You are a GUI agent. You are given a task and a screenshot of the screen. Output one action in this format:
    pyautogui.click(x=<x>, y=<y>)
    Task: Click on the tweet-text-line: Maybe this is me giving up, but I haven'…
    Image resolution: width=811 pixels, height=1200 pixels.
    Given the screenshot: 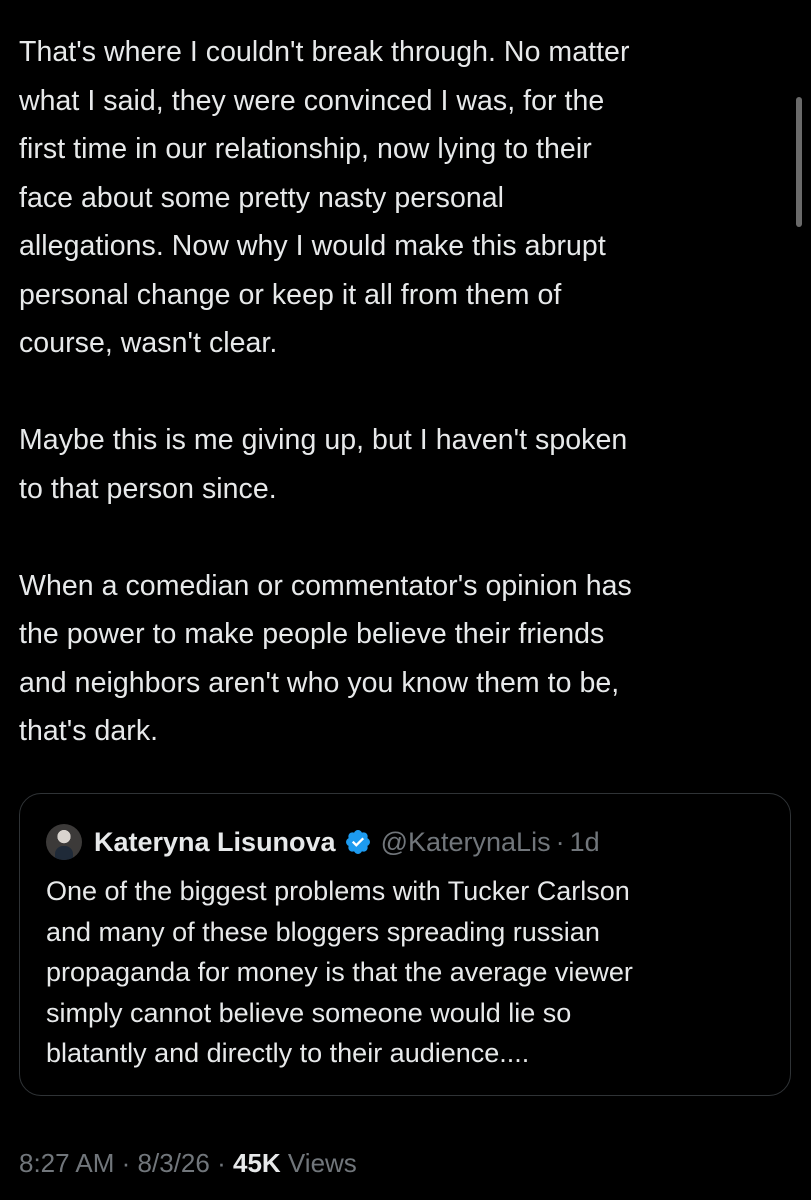 What is the action you would take?
    pyautogui.click(x=323, y=440)
    